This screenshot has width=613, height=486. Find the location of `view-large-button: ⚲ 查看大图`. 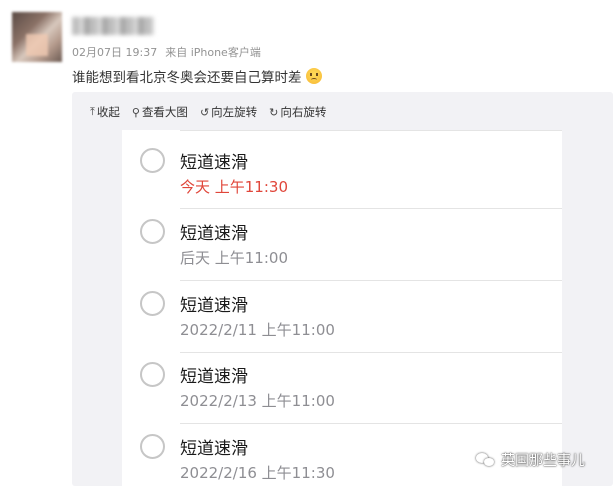

view-large-button: ⚲ 查看大图 is located at coordinates (160, 112).